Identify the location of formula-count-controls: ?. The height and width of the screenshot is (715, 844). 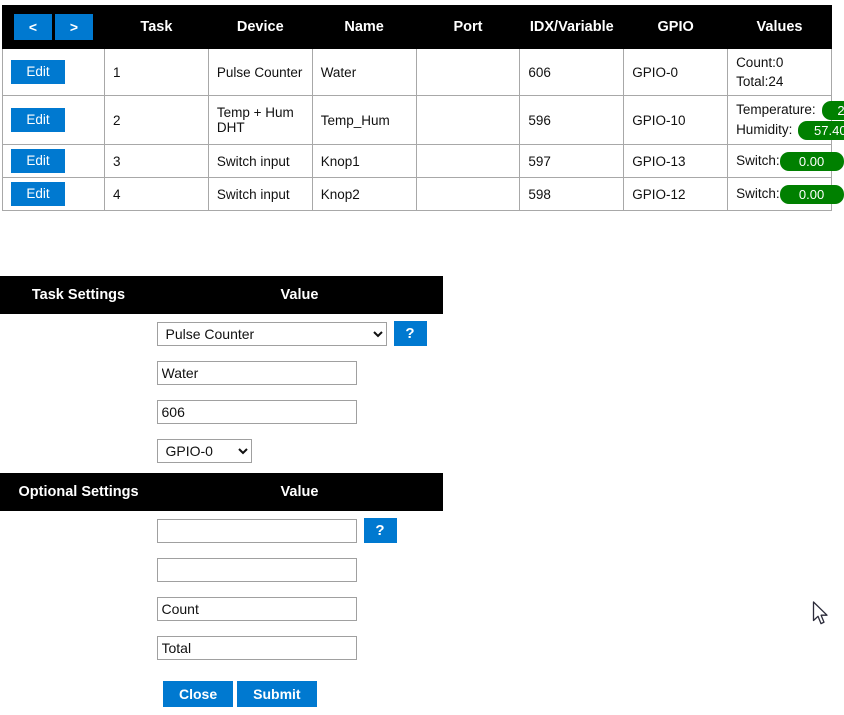
(299, 530).